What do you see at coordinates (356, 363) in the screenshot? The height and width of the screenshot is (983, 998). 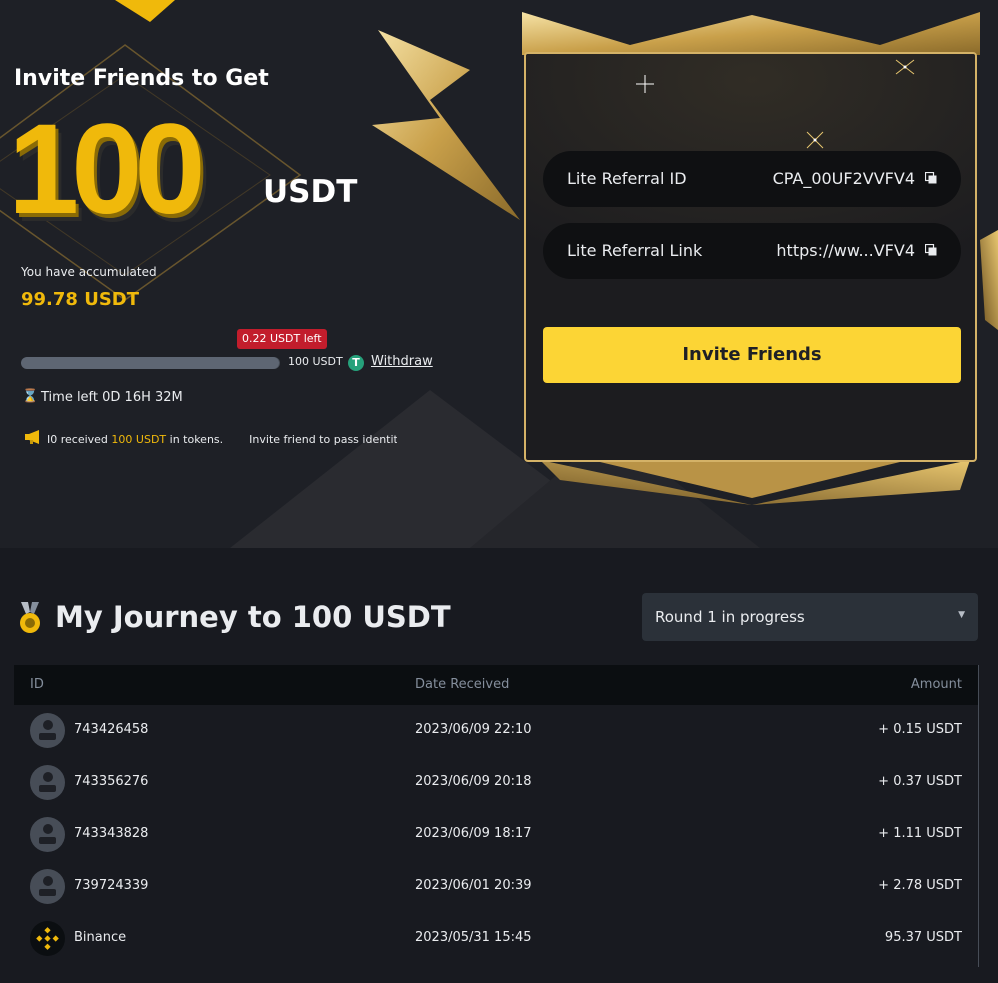 I see `tether-icon: T` at bounding box center [356, 363].